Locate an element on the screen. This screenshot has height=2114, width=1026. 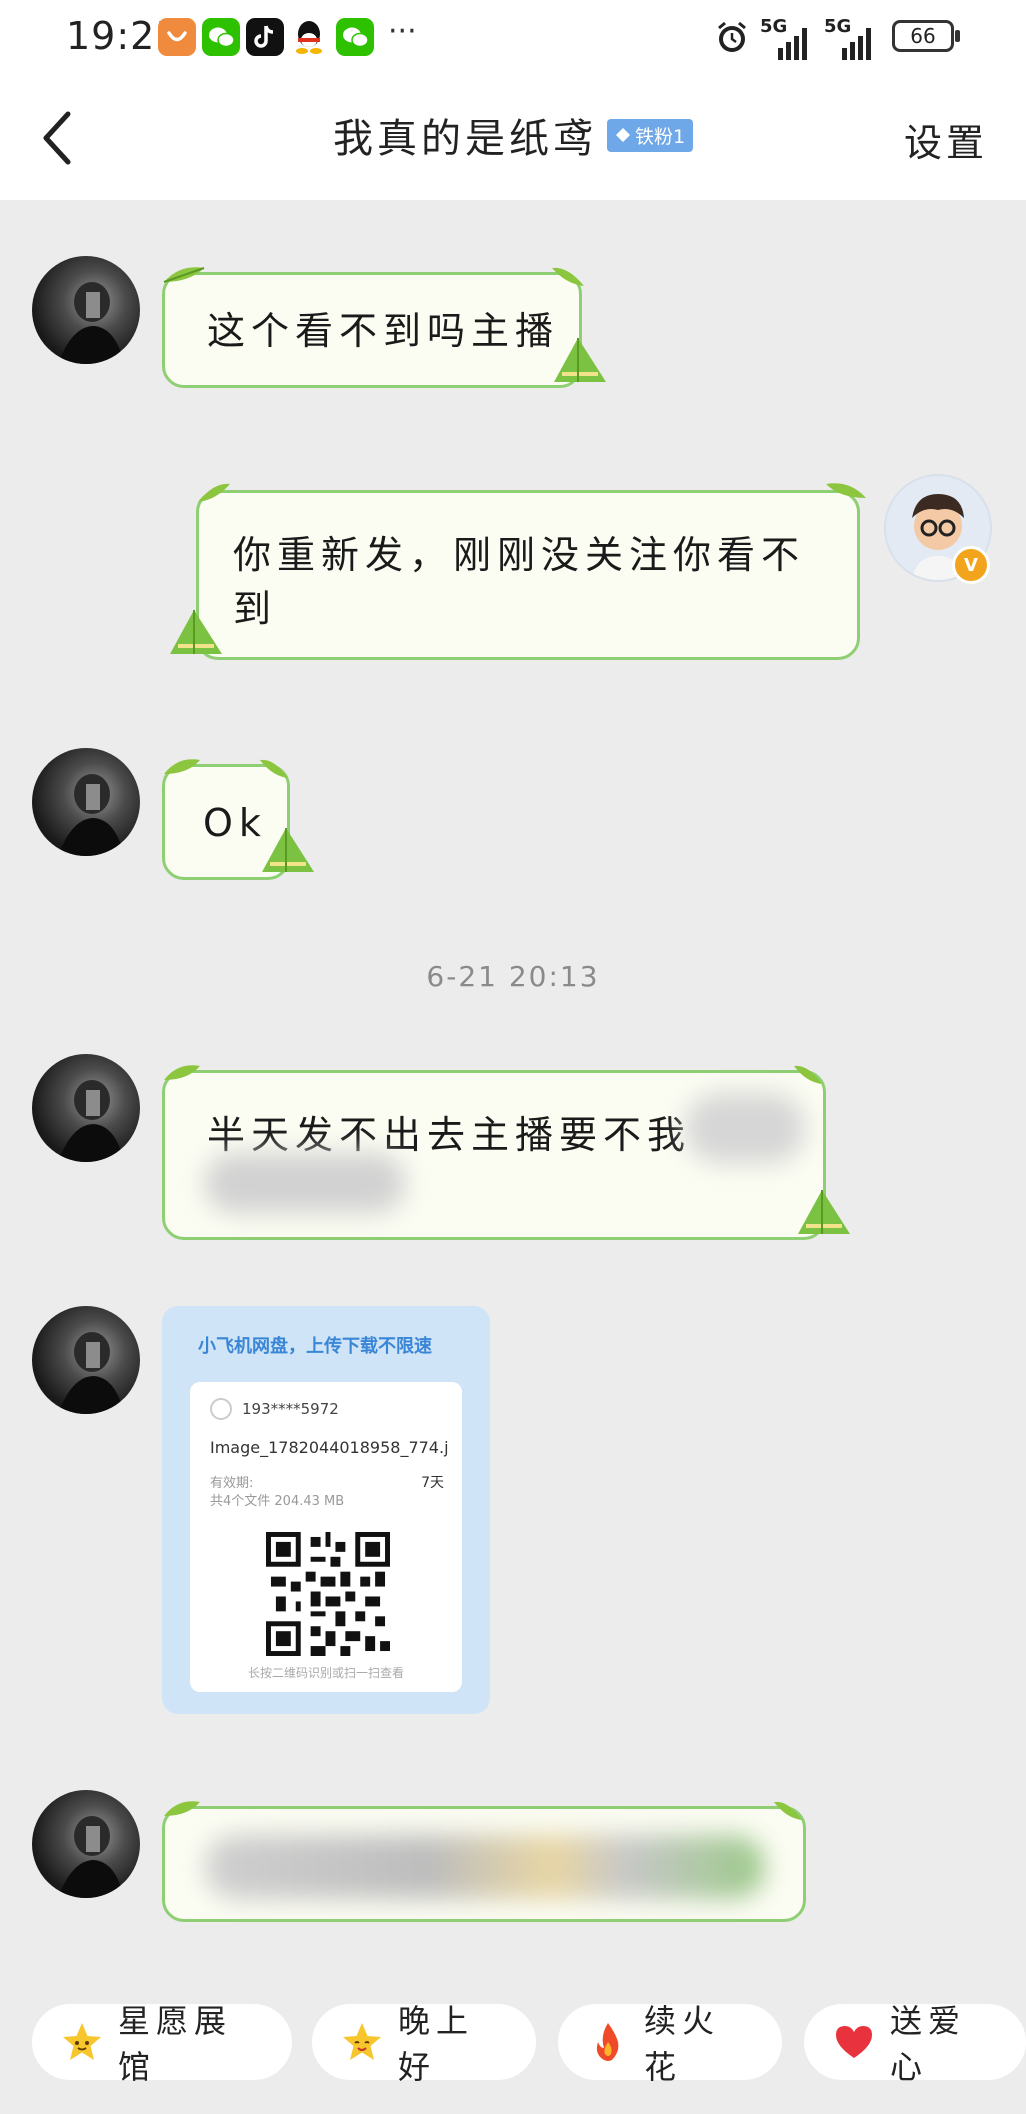
file-summary: 共4个文件 204.43 MB is located at coordinates (277, 1501).